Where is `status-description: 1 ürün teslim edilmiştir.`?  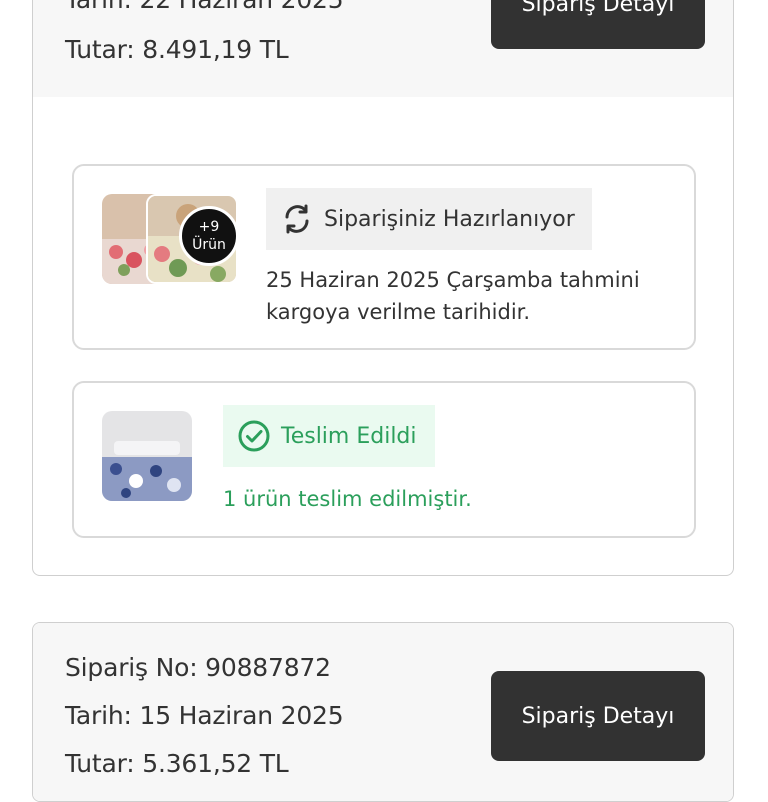 status-description: 1 ürün teslim edilmiştir. is located at coordinates (347, 499).